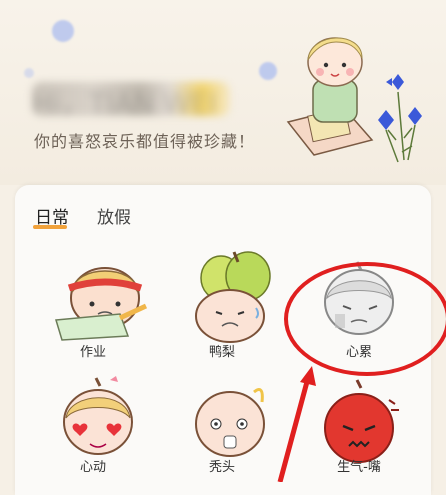 The height and width of the screenshot is (495, 446). Describe the element at coordinates (221, 467) in the screenshot. I see `sticker-label: 秃头` at that location.